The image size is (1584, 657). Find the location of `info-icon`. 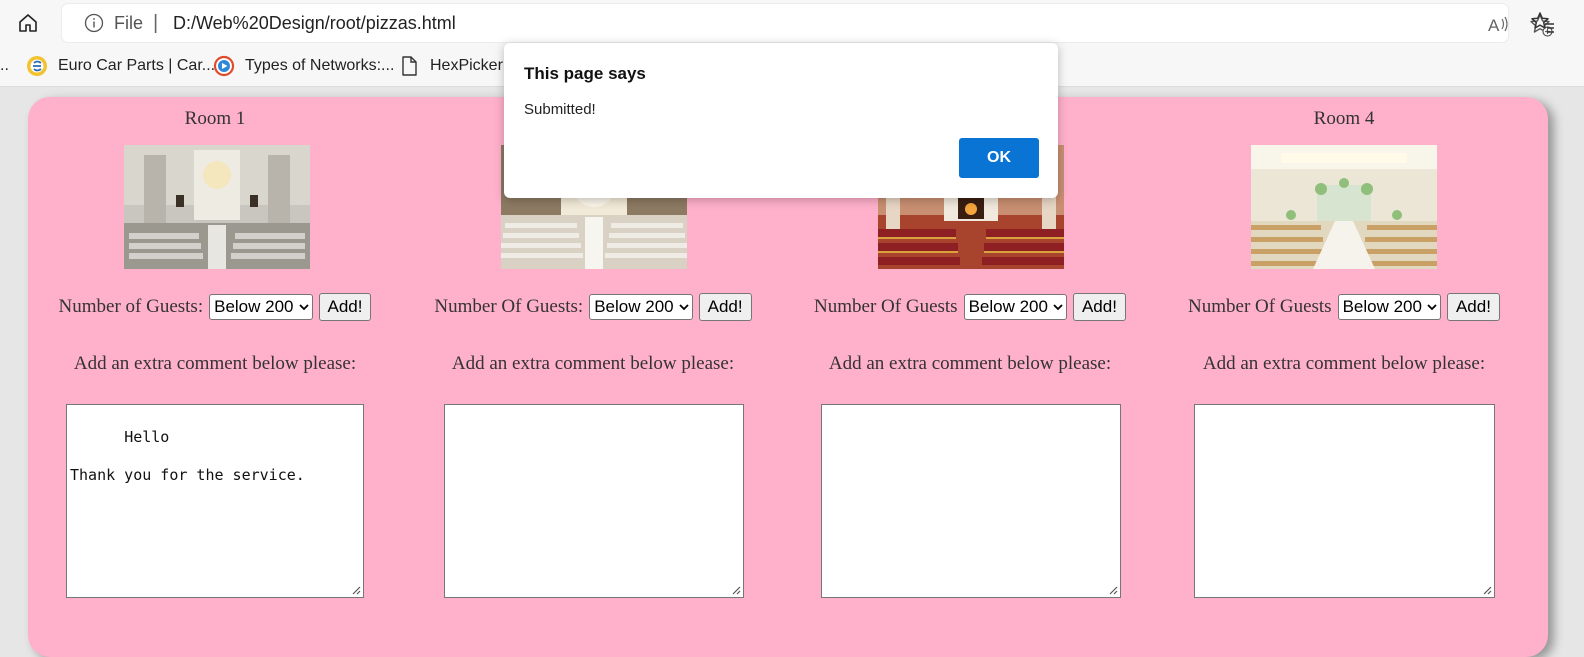

info-icon is located at coordinates (94, 23).